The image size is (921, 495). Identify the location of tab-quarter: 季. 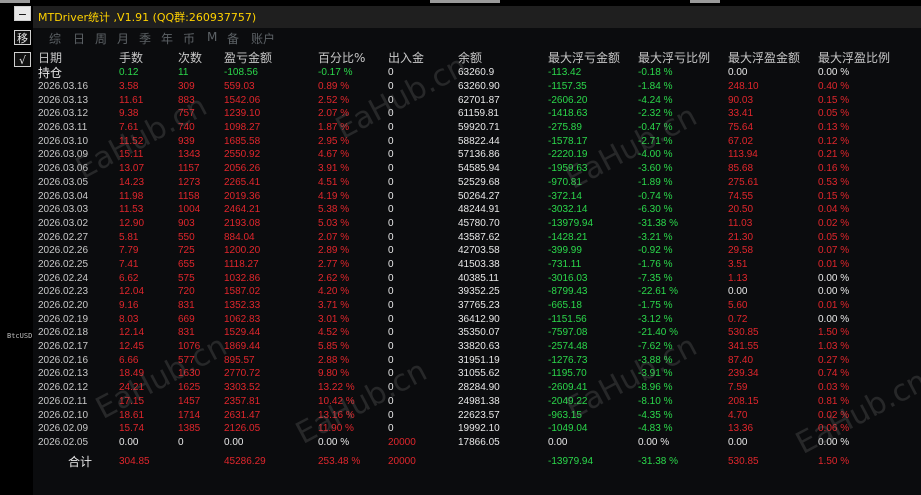
(145, 38).